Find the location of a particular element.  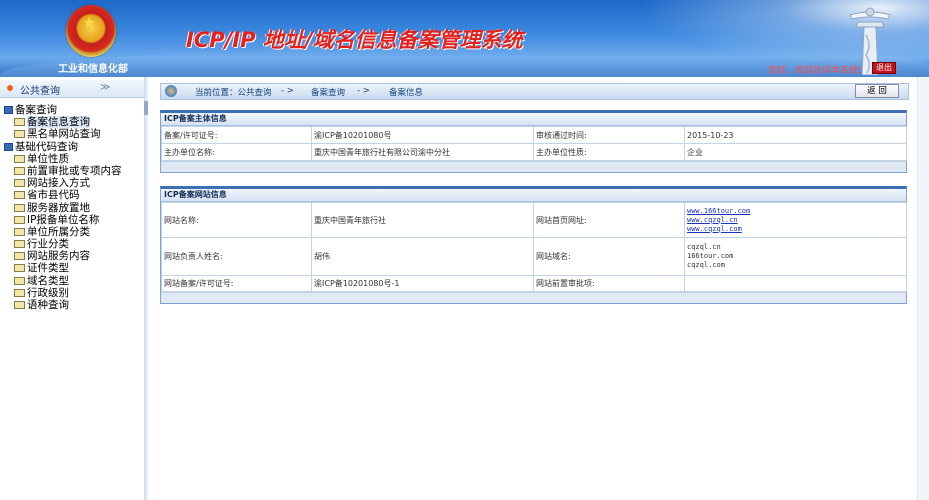

homepage-link: www.166tour.com is located at coordinates (795, 211).